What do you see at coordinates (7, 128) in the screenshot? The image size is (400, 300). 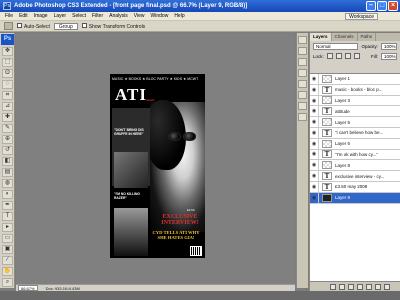 I see `brush-tool-icon: ✎` at bounding box center [7, 128].